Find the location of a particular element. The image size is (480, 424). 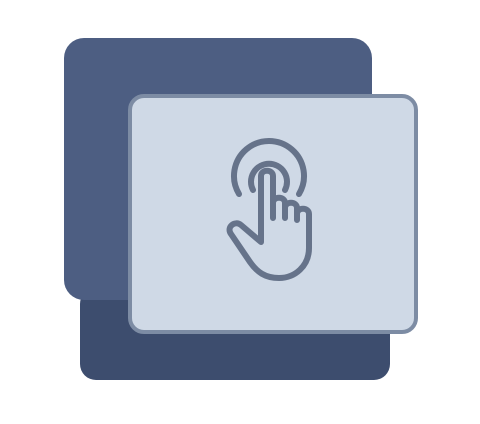

tap-ripple-inner is located at coordinates (269, 176).